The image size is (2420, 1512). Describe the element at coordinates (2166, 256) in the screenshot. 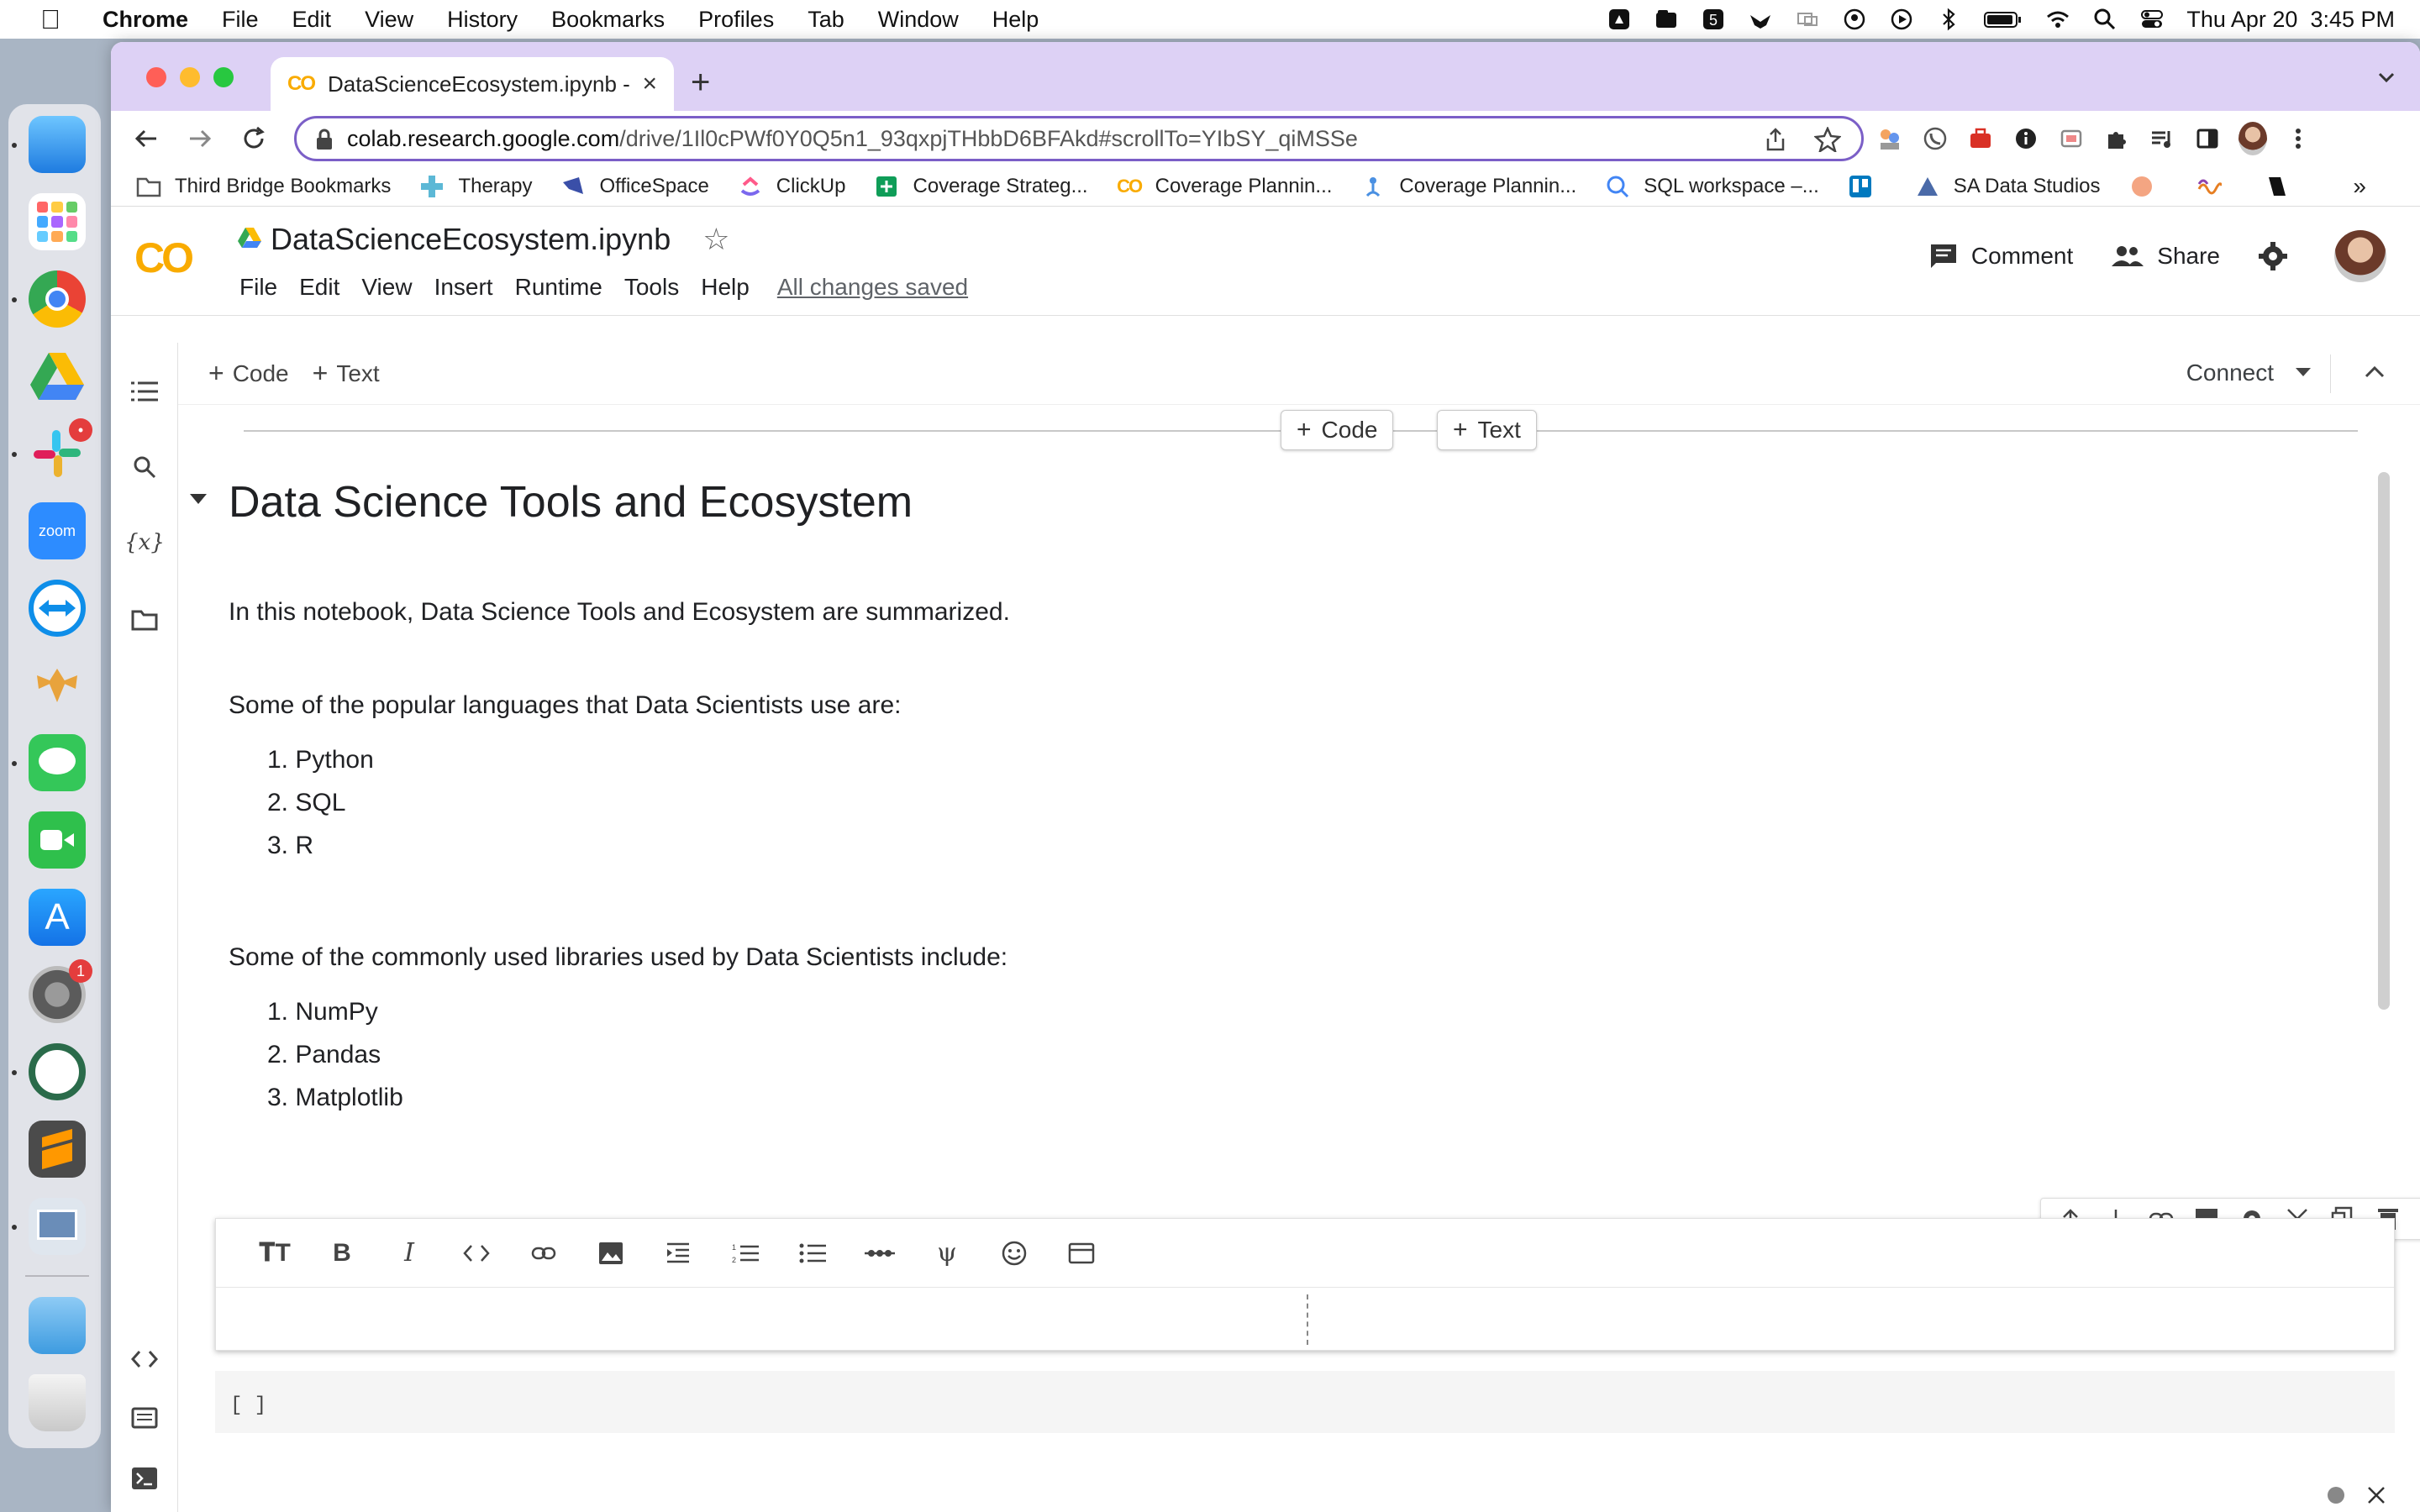

I see `share-button: Share` at that location.